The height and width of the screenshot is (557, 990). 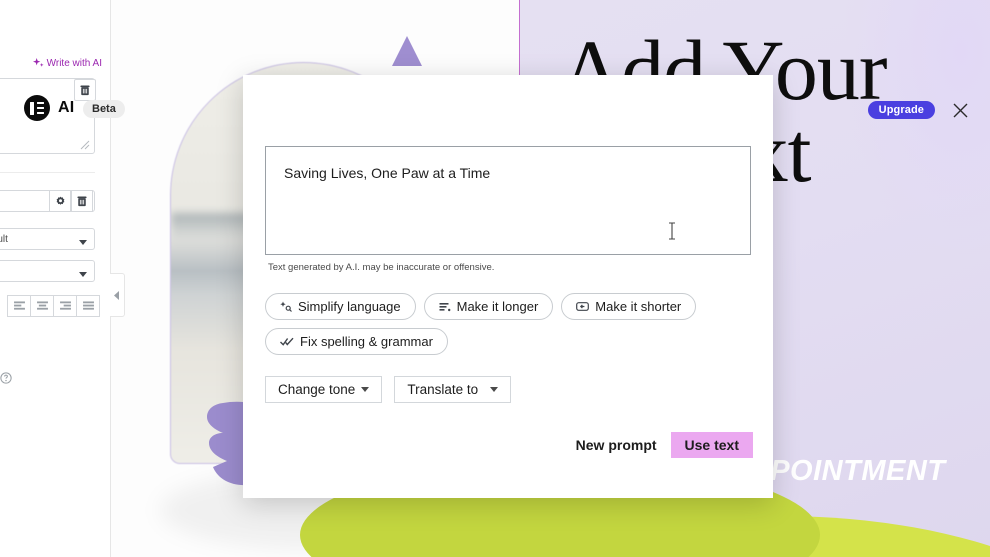 What do you see at coordinates (287, 341) in the screenshot?
I see `check-double-icon` at bounding box center [287, 341].